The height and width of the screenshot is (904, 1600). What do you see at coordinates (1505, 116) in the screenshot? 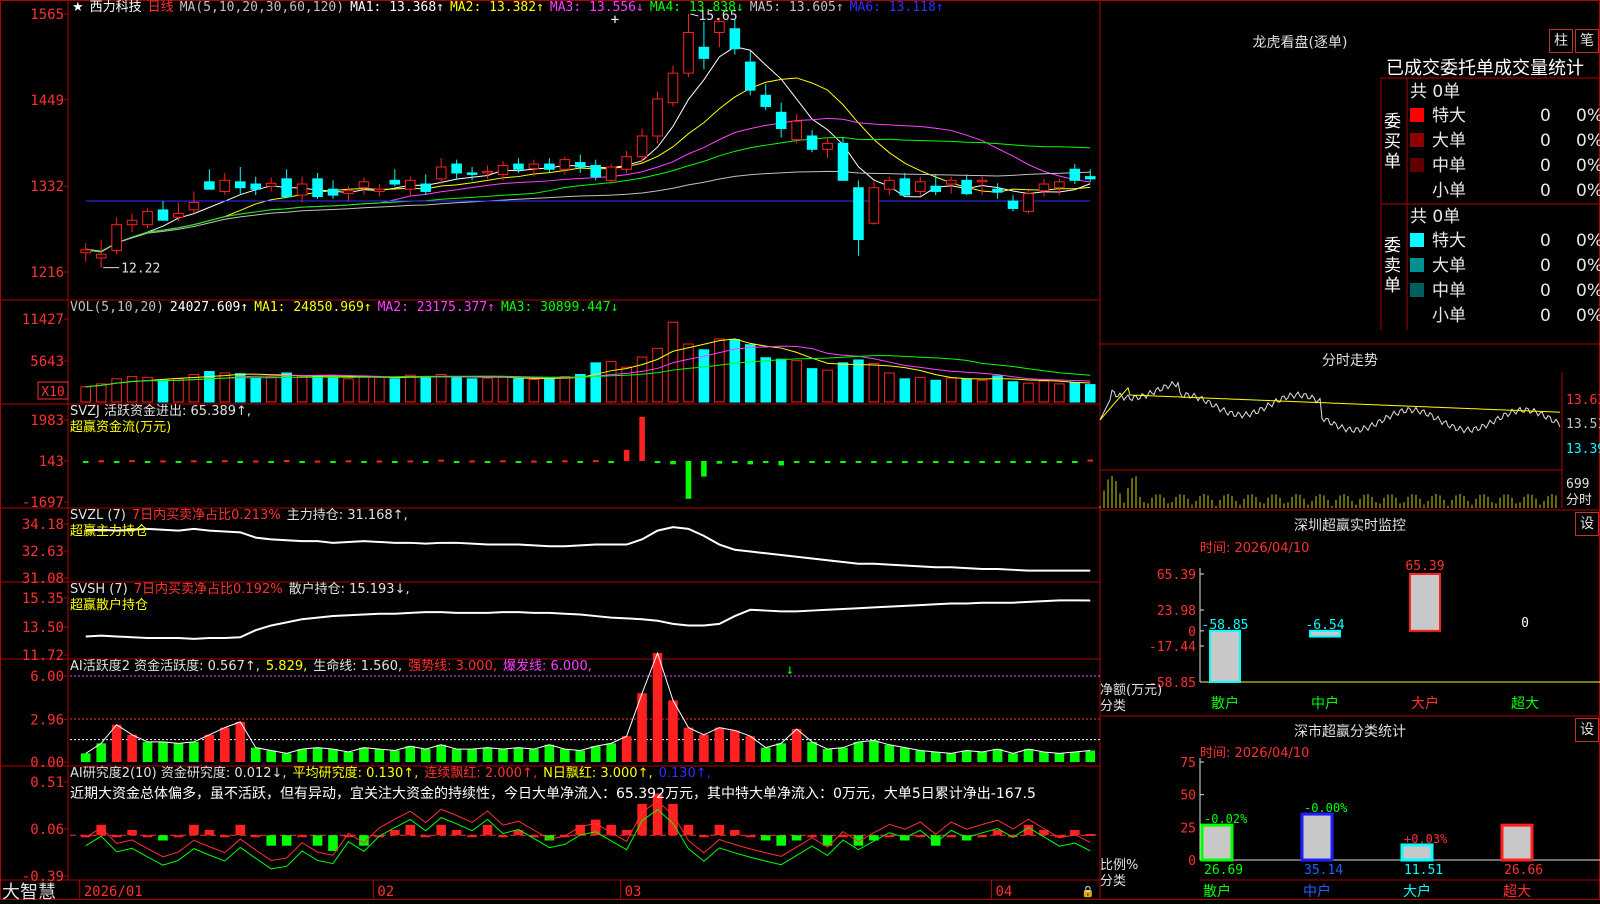
I see `order-row-0: 特大 0 0%` at bounding box center [1505, 116].